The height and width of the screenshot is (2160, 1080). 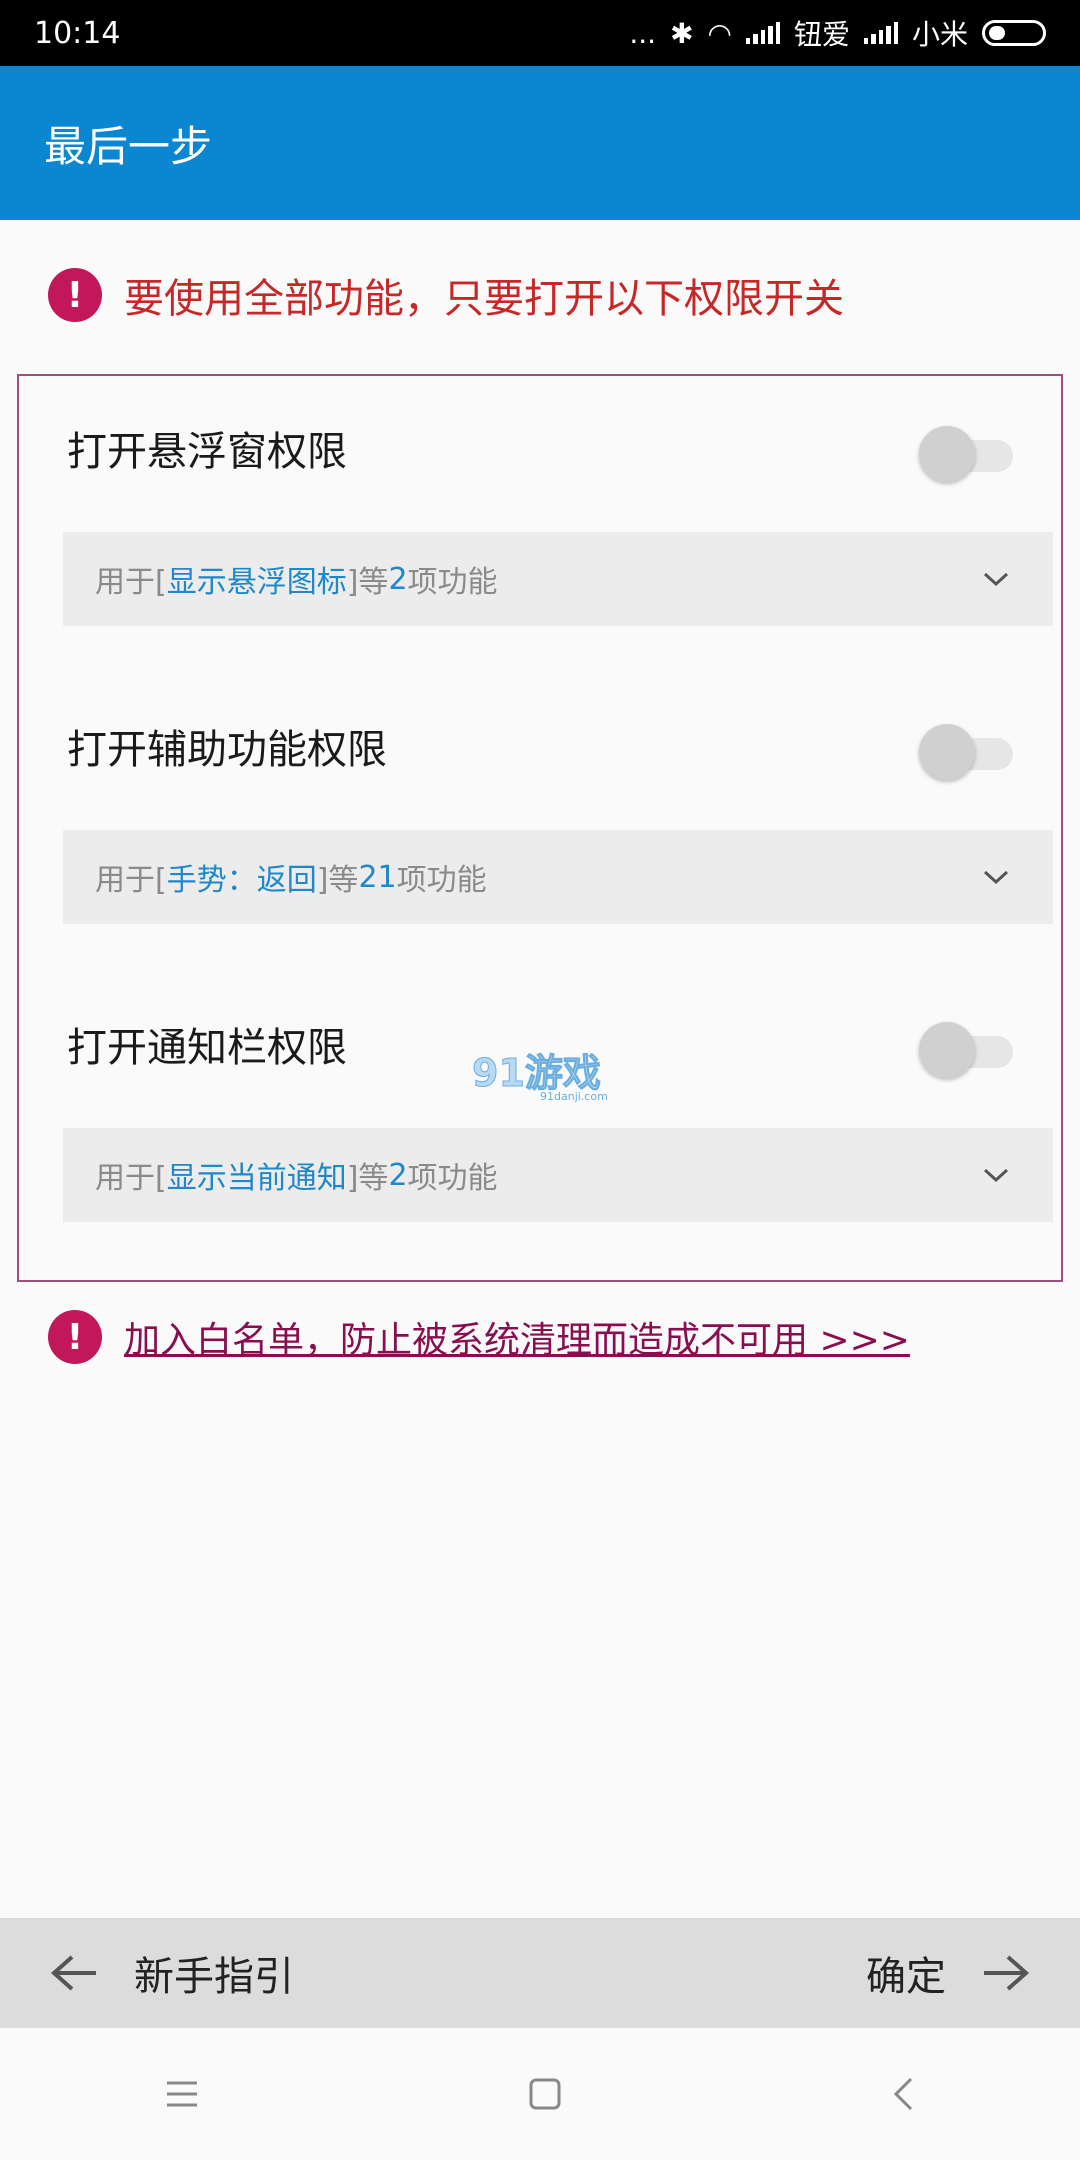 I want to click on watermark-text: 91游戏, so click(x=536, y=1073).